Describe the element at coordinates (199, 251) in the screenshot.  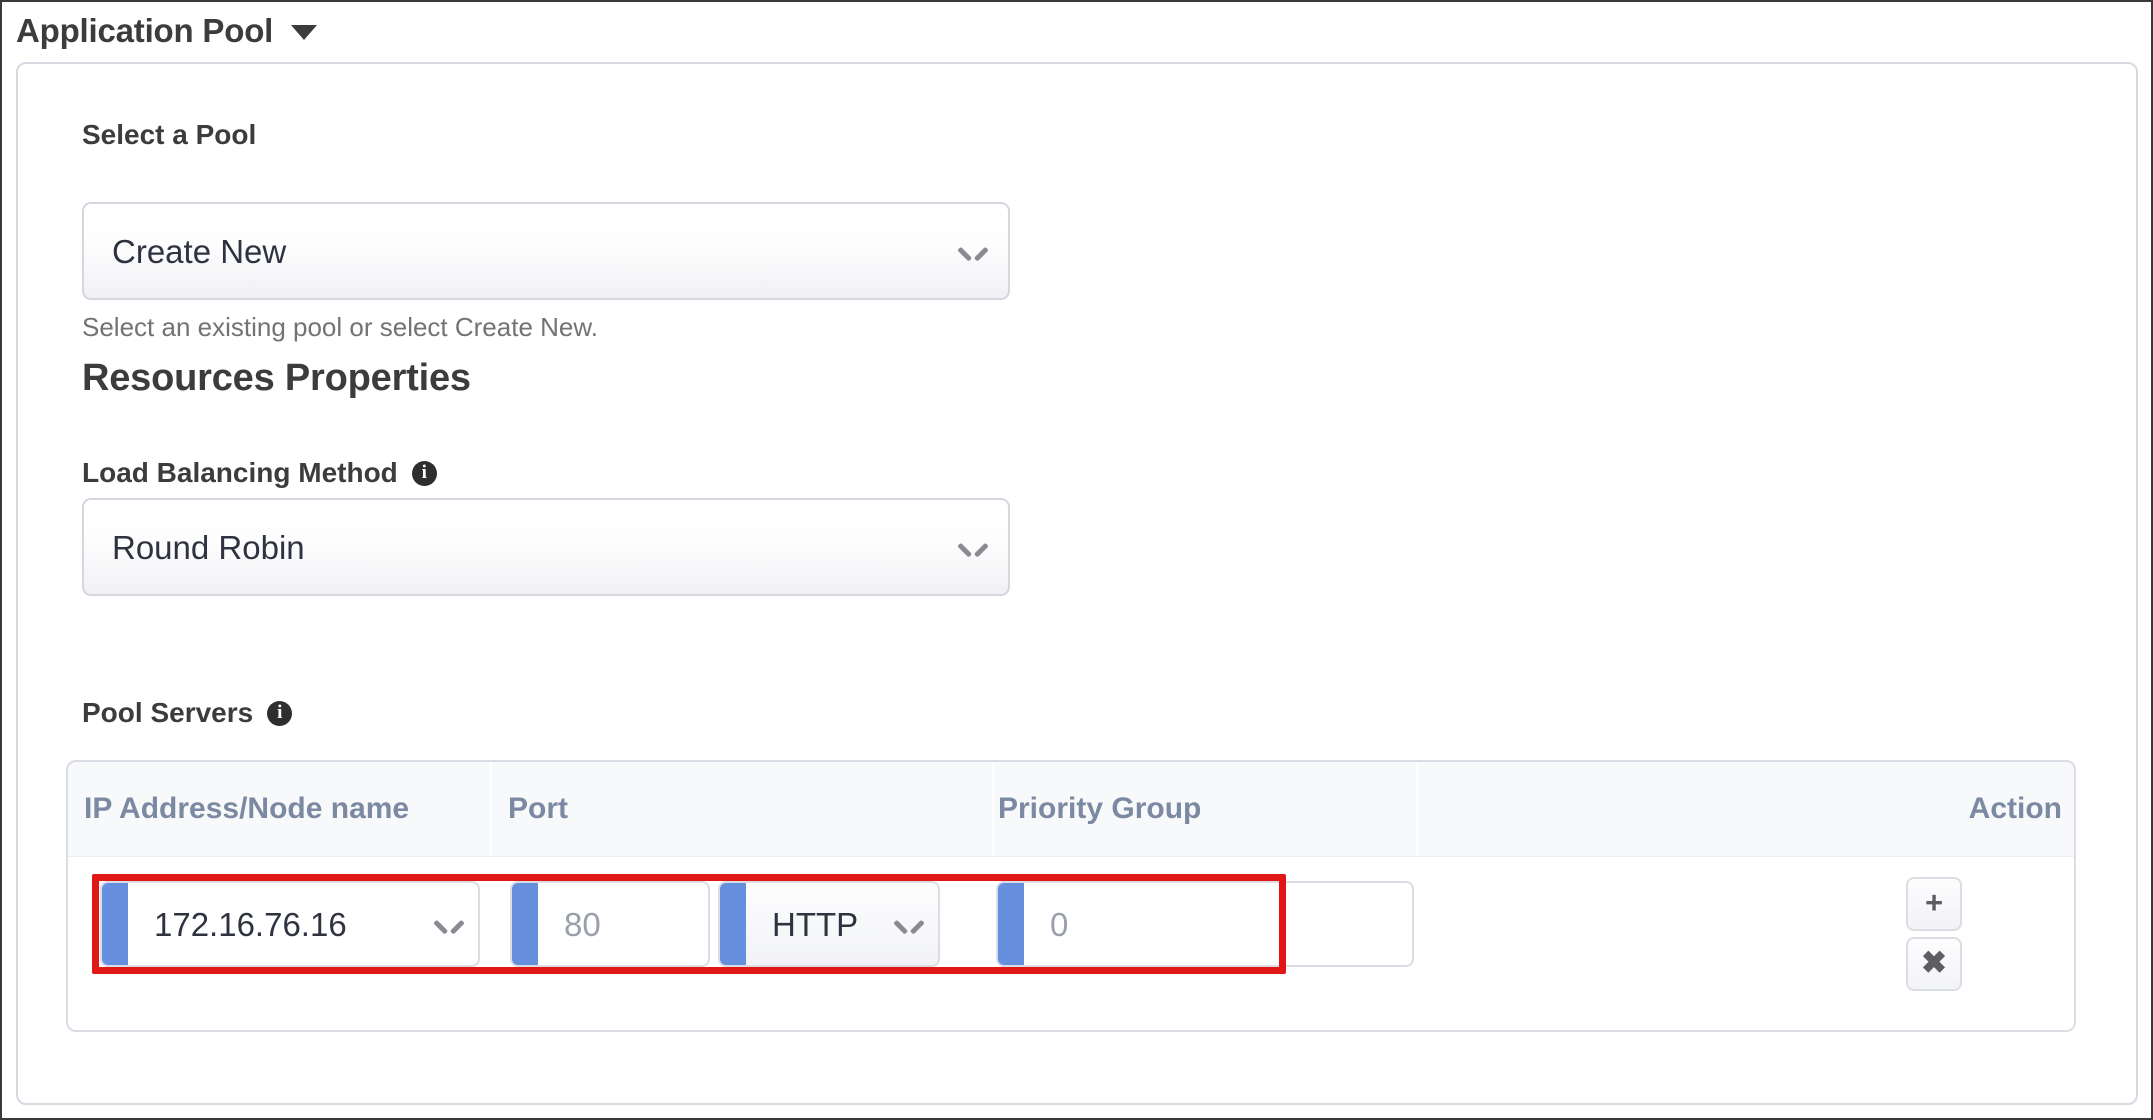
I see `select-pool-value: Create New` at that location.